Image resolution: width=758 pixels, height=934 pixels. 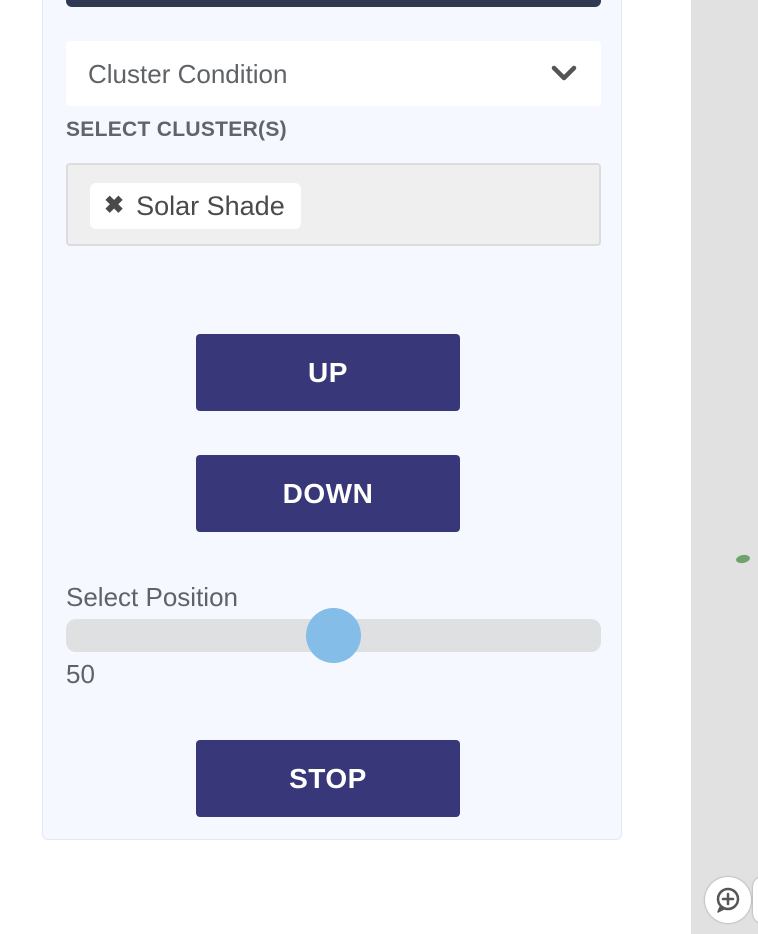 What do you see at coordinates (564, 73) in the screenshot?
I see `chevron-down-icon` at bounding box center [564, 73].